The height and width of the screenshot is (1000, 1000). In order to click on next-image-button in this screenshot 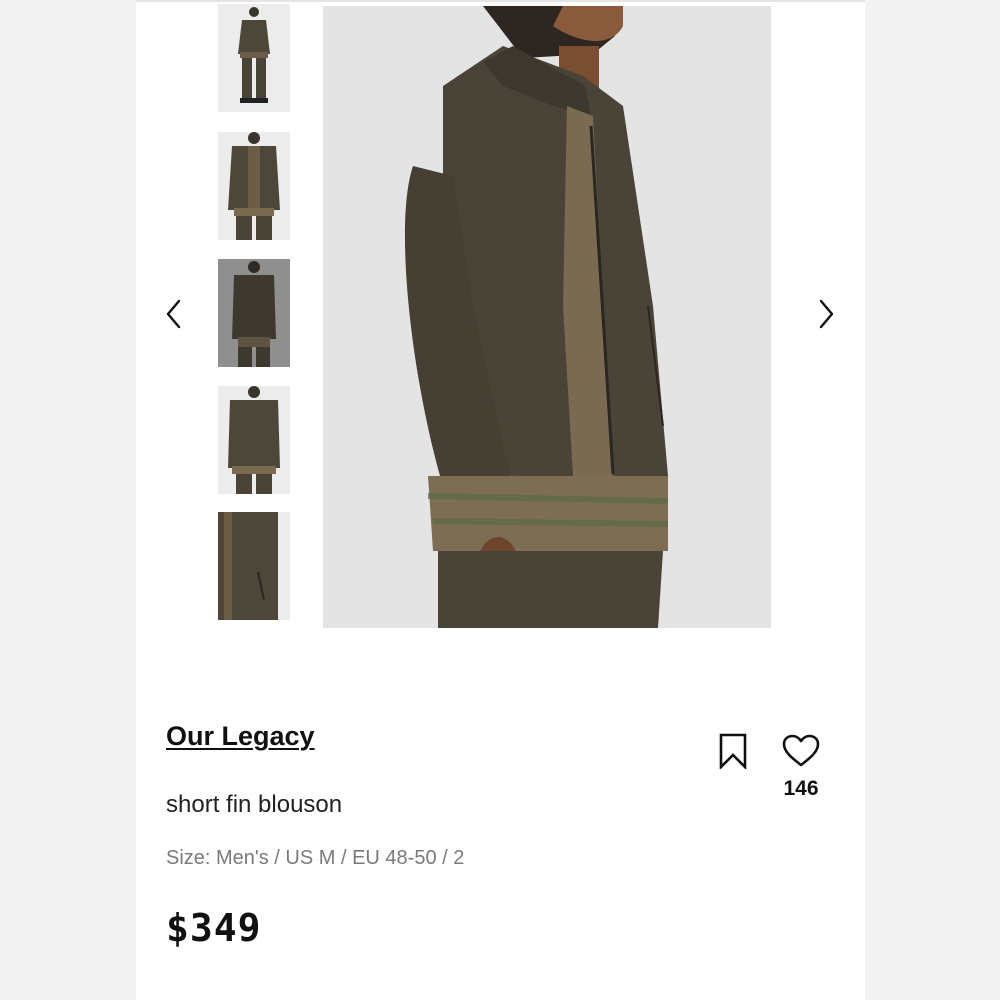, I will do `click(827, 314)`.